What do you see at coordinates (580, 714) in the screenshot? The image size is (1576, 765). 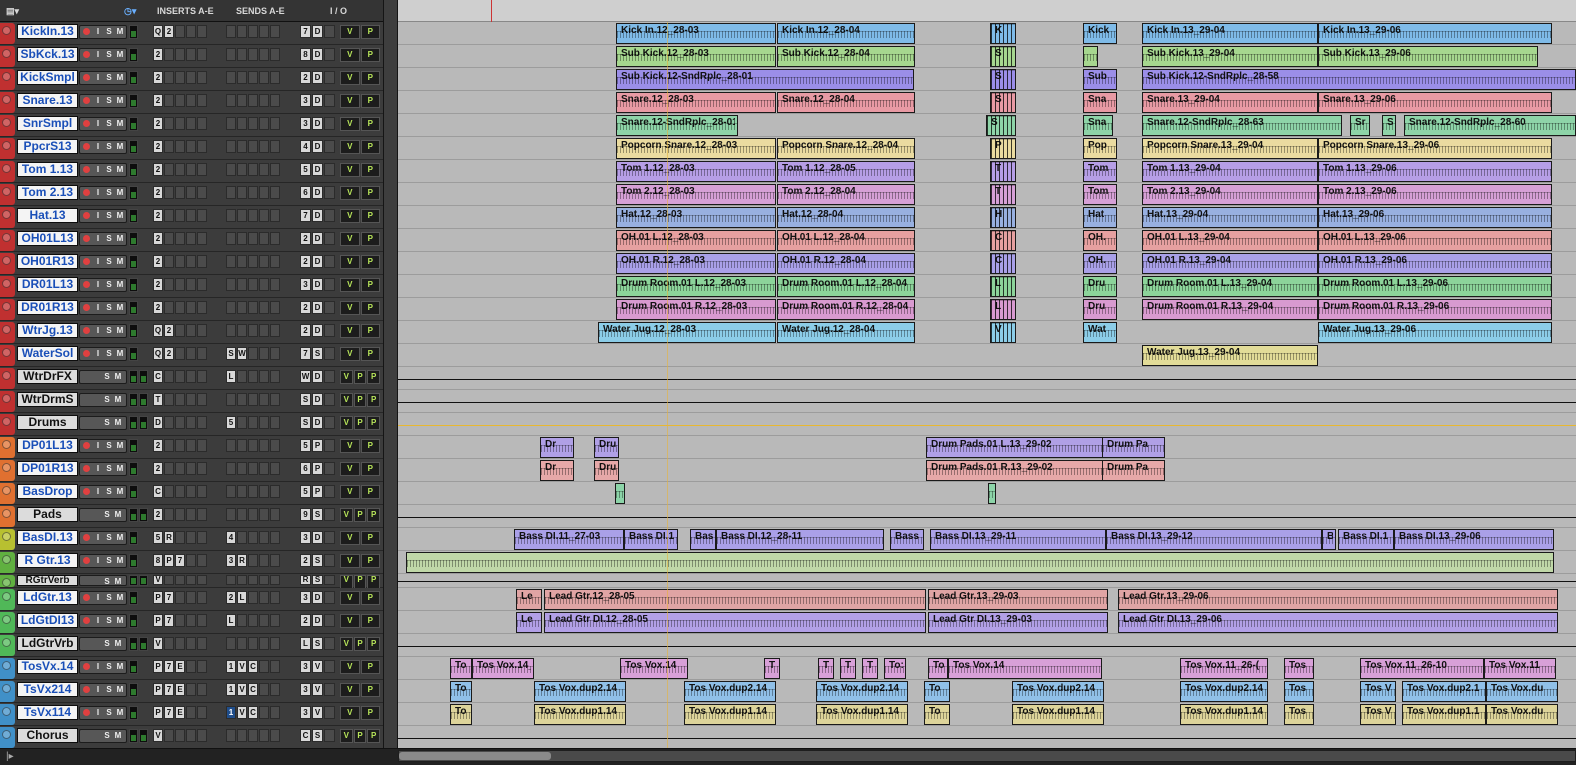 I see `audio-clip: Tos Vox.dup1.14` at bounding box center [580, 714].